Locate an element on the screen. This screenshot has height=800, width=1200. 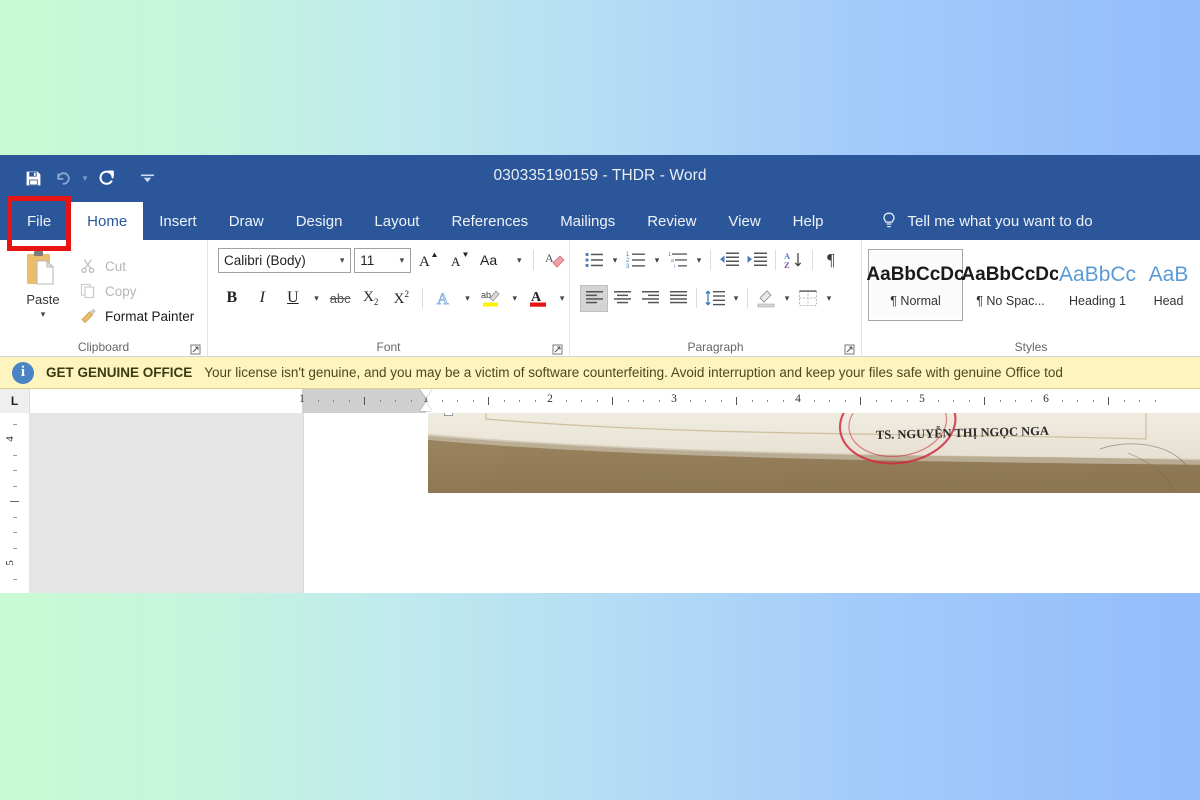
tab-draw: Draw is located at coordinates (246, 221).